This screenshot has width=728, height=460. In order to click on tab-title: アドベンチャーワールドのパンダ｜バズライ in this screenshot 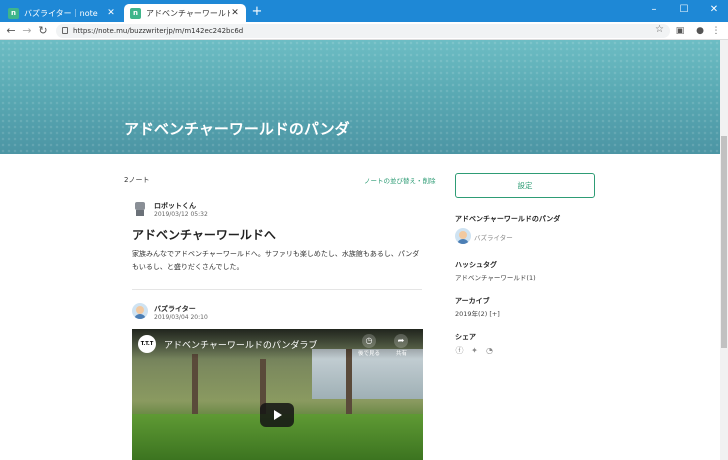, I will do `click(188, 13)`.